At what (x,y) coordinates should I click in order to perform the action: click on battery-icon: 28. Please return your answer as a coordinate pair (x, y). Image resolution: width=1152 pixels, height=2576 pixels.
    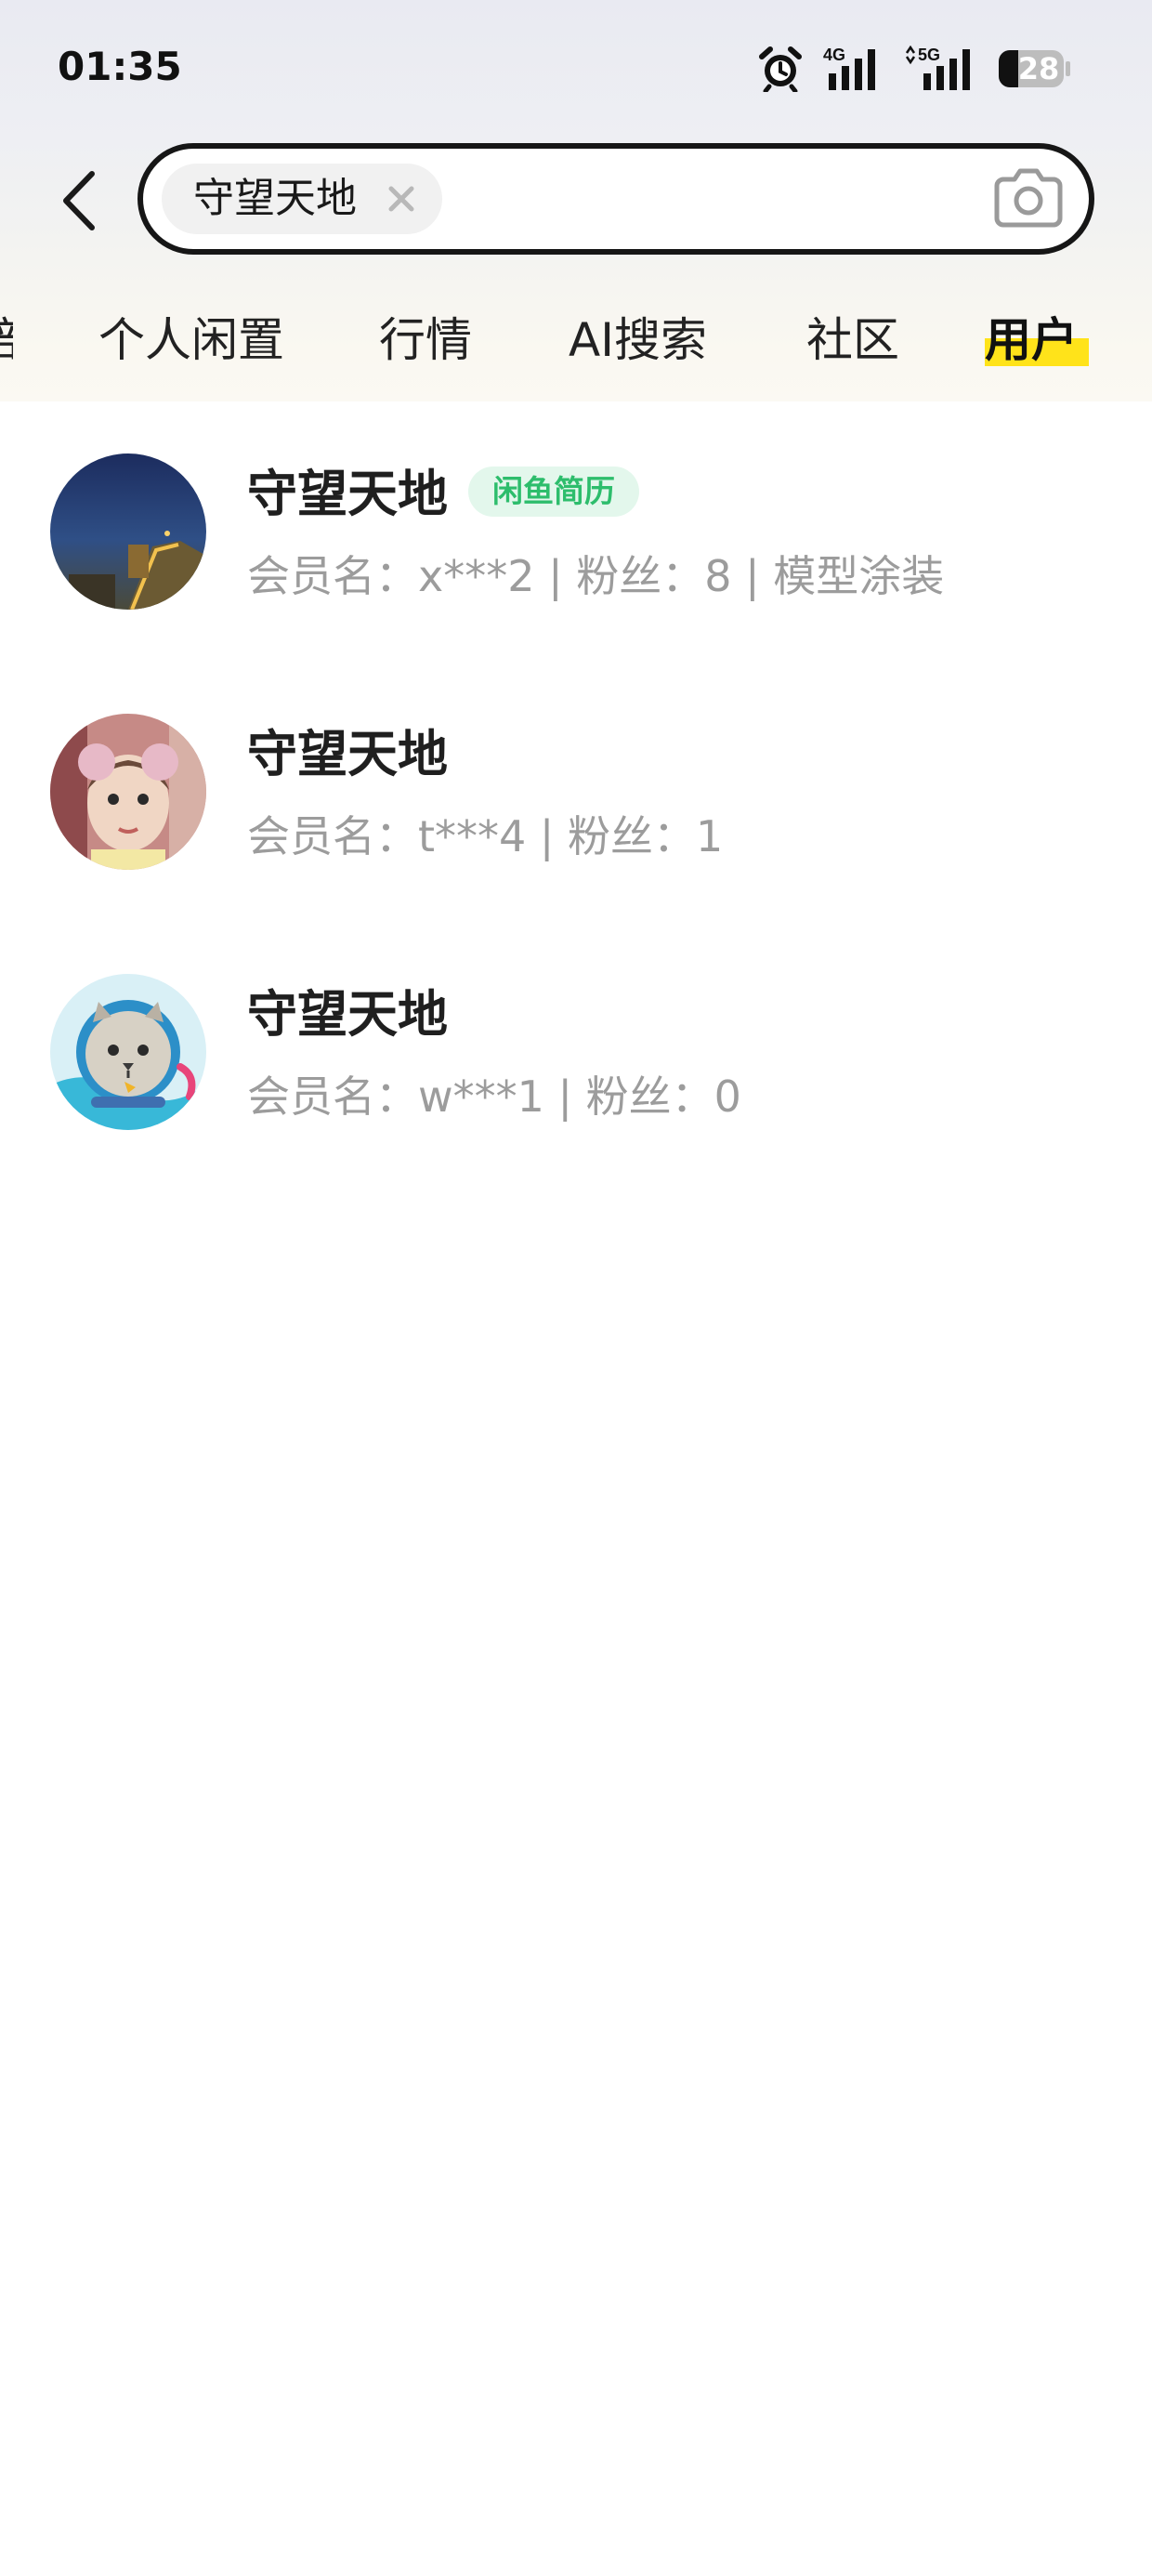
    Looking at the image, I should click on (1035, 68).